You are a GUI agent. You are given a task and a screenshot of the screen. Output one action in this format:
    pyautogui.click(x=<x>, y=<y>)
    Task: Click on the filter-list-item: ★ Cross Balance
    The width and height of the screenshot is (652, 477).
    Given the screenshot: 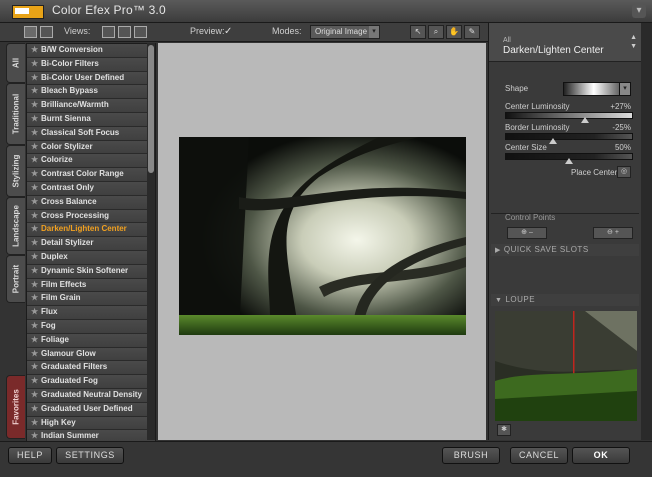 What is the action you would take?
    pyautogui.click(x=91, y=202)
    